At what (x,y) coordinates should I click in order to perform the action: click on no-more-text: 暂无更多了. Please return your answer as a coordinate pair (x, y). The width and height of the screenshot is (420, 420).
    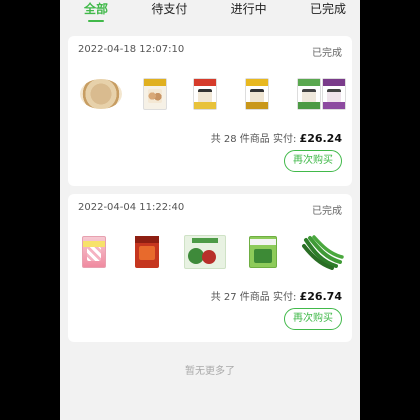
    Looking at the image, I should click on (210, 371).